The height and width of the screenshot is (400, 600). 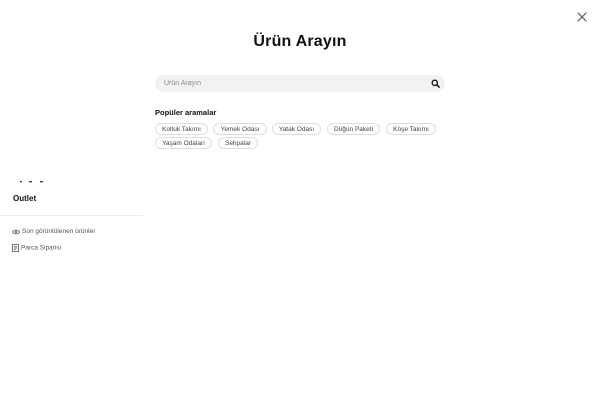 What do you see at coordinates (183, 143) in the screenshot?
I see `popular-search-chip: Yaşam Odaları` at bounding box center [183, 143].